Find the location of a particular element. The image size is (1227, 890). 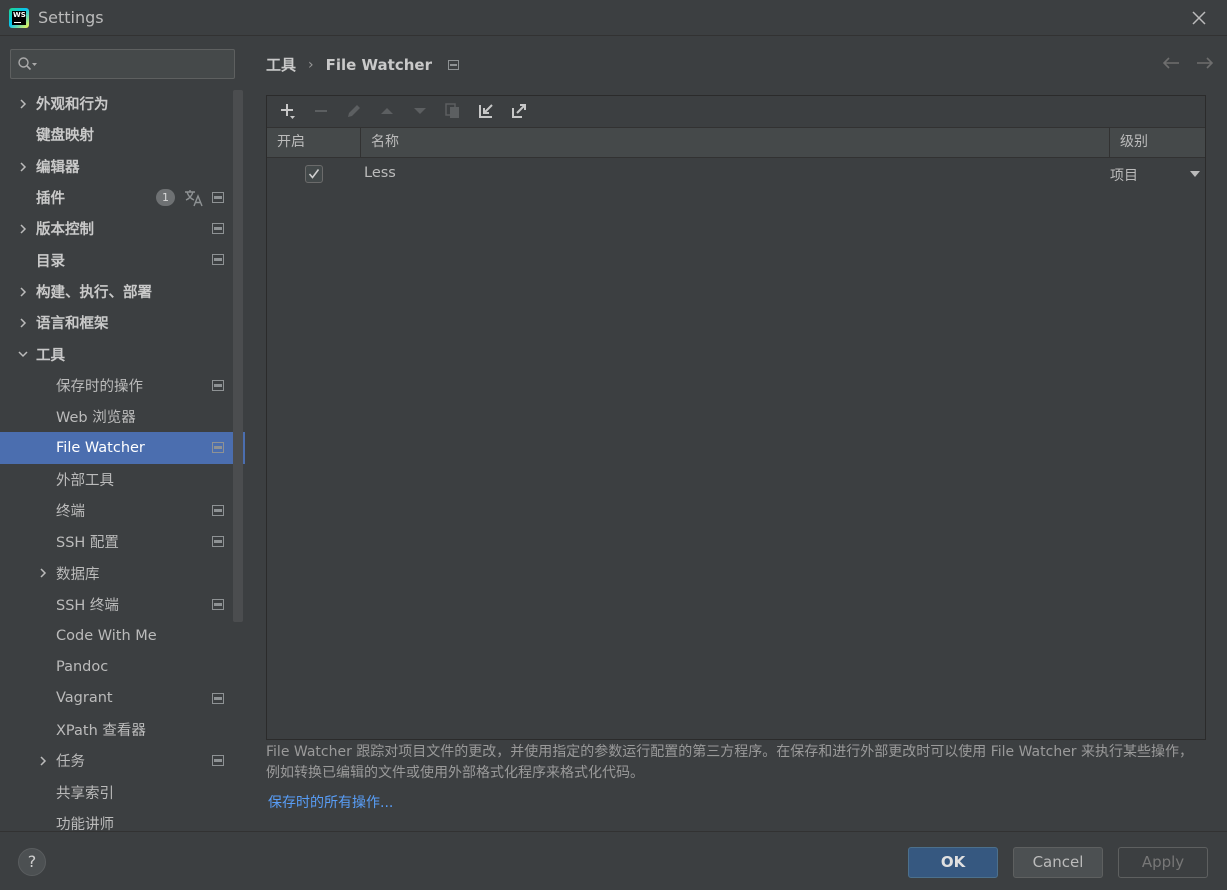

sidebar-item: 键盘映射 is located at coordinates (122, 134).